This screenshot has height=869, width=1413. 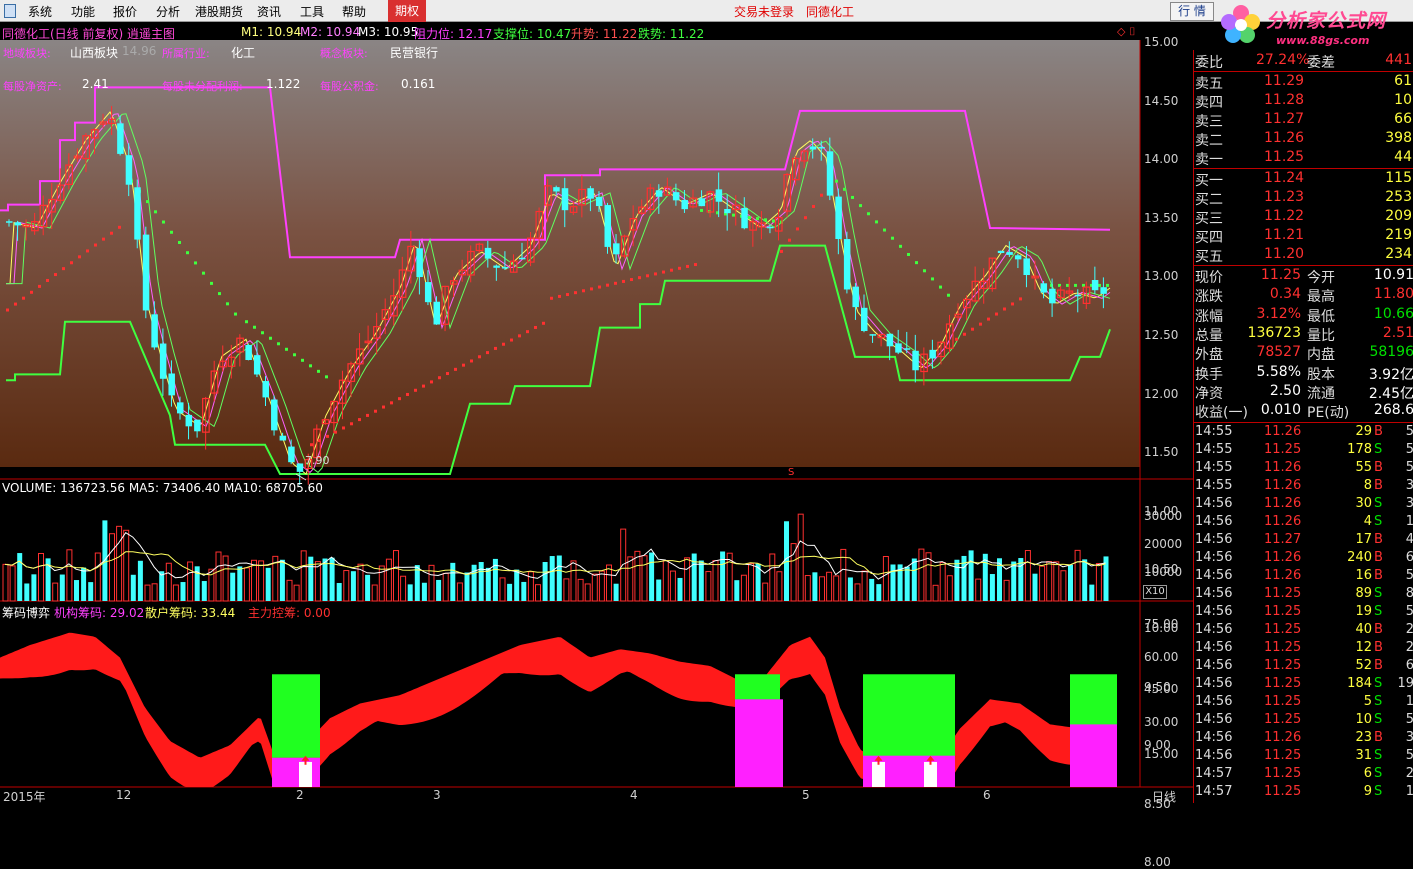 What do you see at coordinates (269, 11) in the screenshot?
I see `menu-news: 资讯` at bounding box center [269, 11].